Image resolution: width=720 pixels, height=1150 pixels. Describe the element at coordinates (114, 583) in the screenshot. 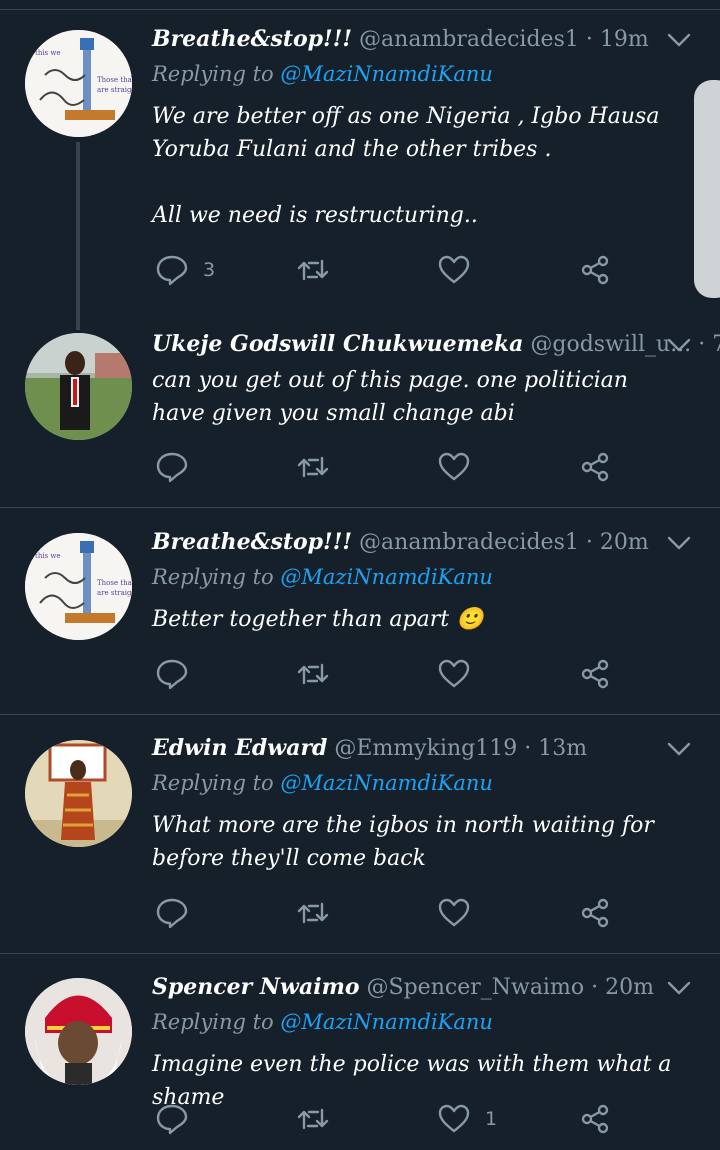

I see `svg-text: Those that` at that location.